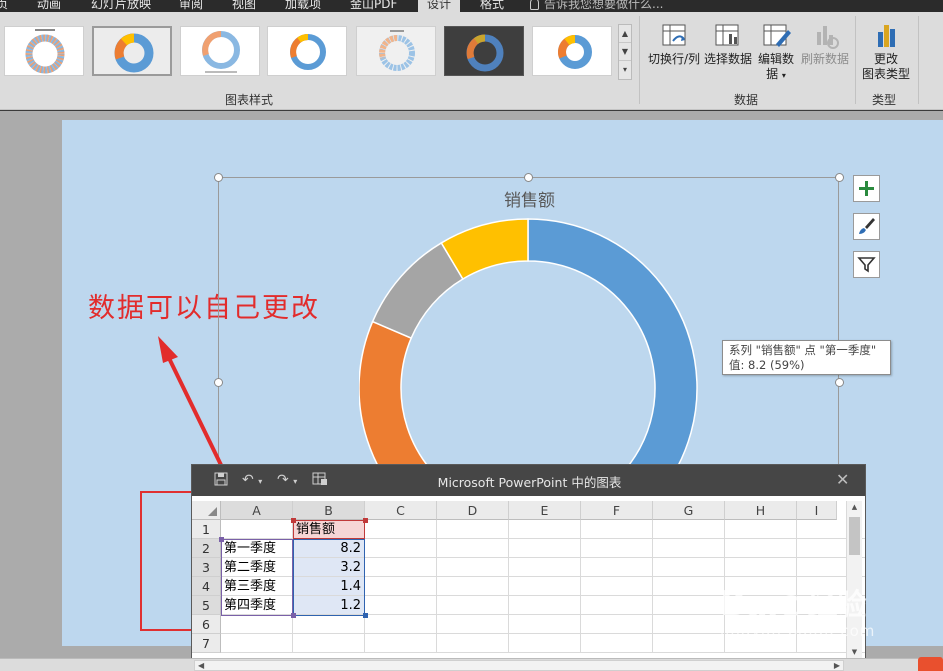 The image size is (943, 671). I want to click on chart-data-titlebar: ↶ ▾ ↷ ▾ Microsoft PowerPoint 中的图表 ✕, so click(528, 480).